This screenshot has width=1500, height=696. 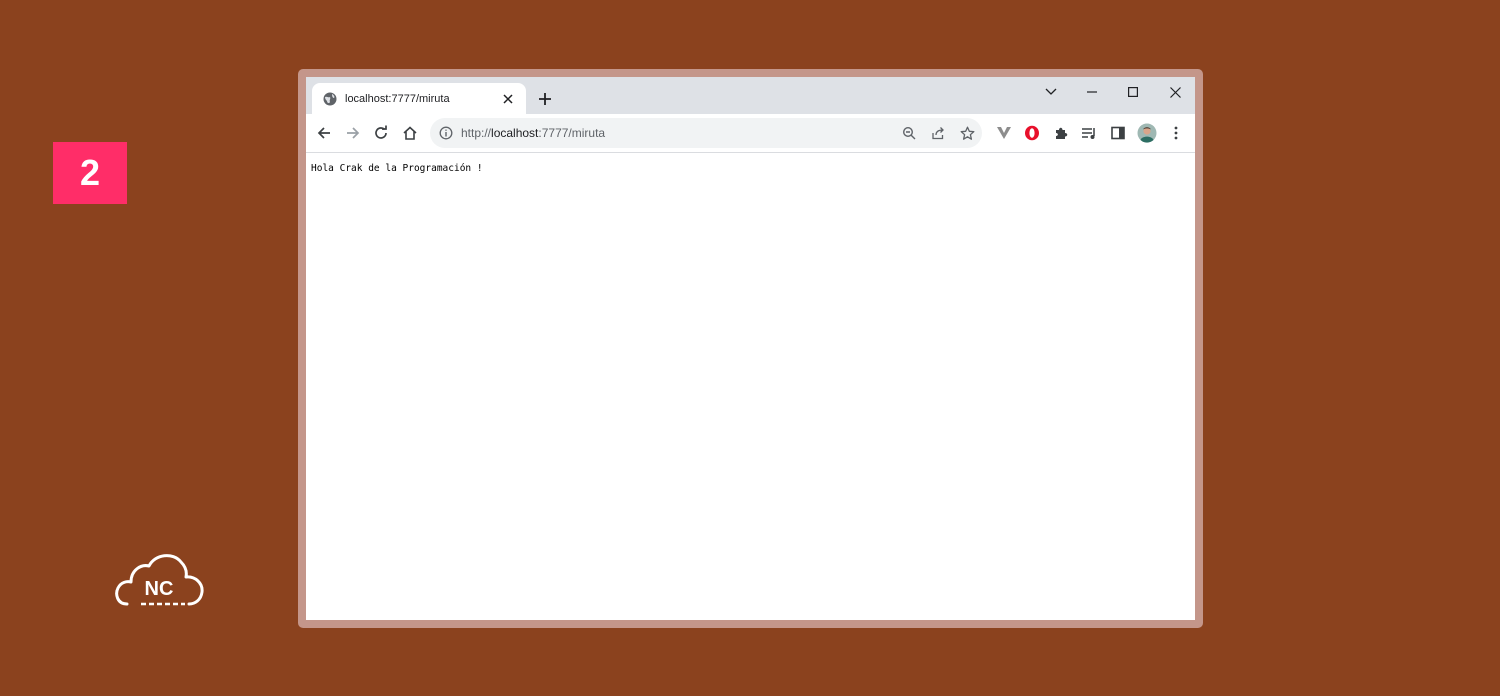 I want to click on site-info-button, so click(x=446, y=133).